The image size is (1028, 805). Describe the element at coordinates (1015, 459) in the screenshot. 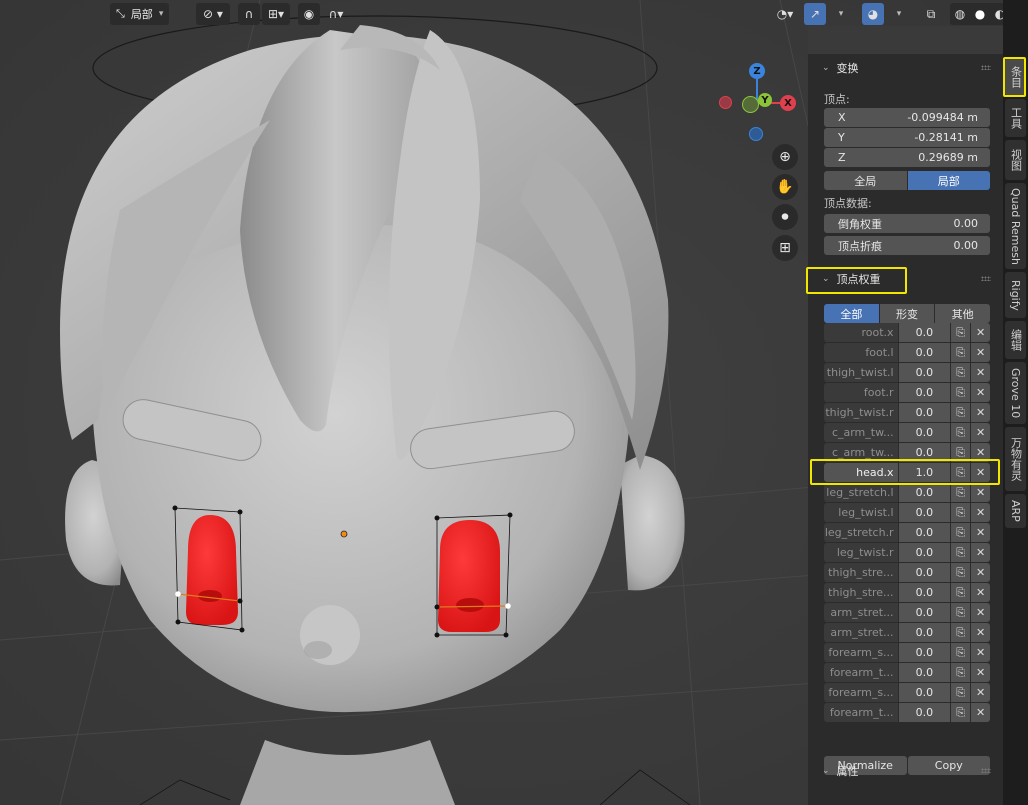

I see `tab-animator: 万物有灵` at that location.